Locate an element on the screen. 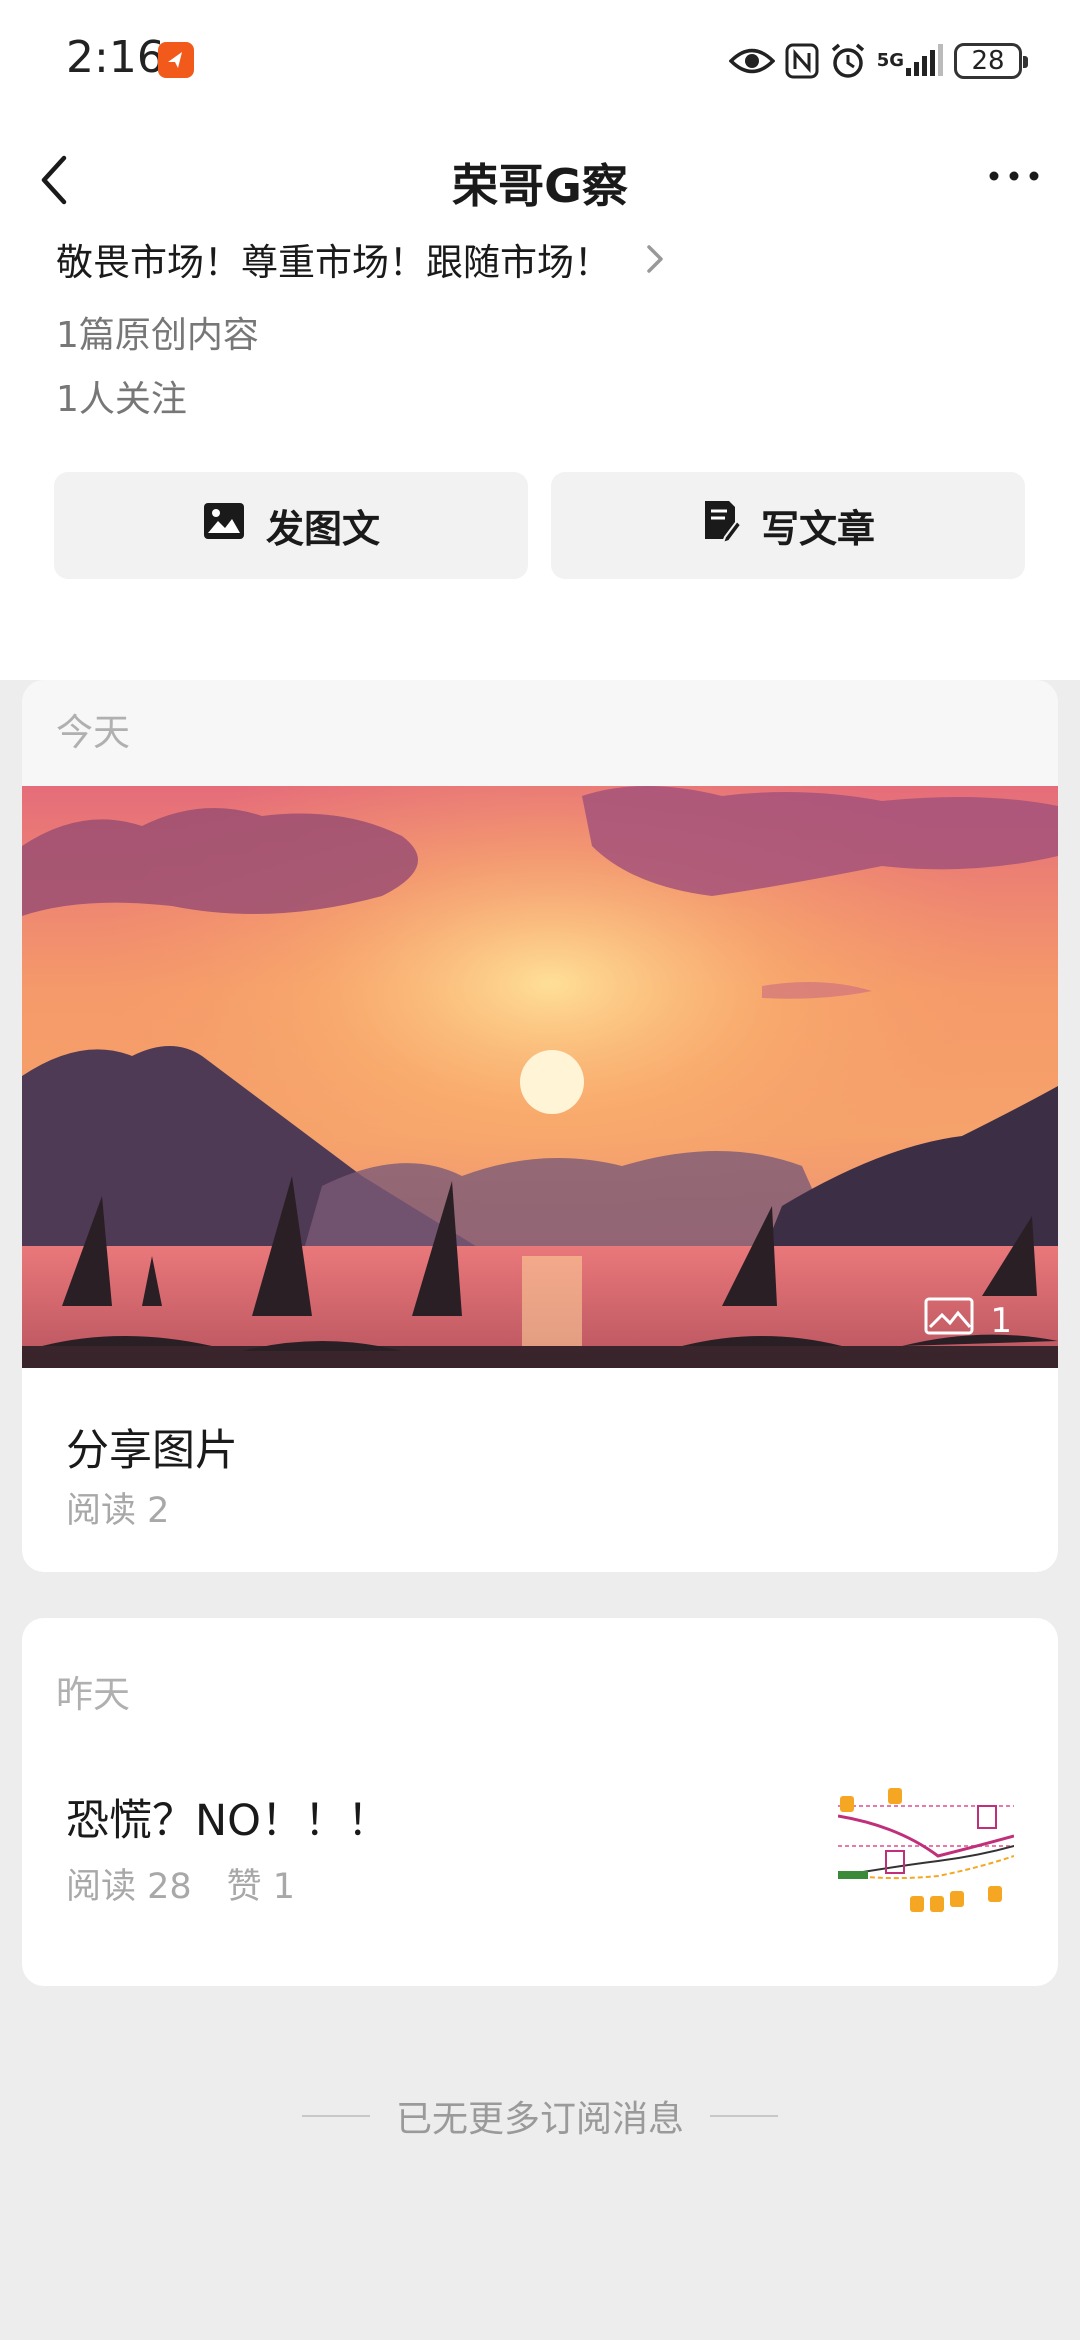 This screenshot has width=1080, height=2340. end-of-list: 已无更多订阅消息 is located at coordinates (540, 2116).